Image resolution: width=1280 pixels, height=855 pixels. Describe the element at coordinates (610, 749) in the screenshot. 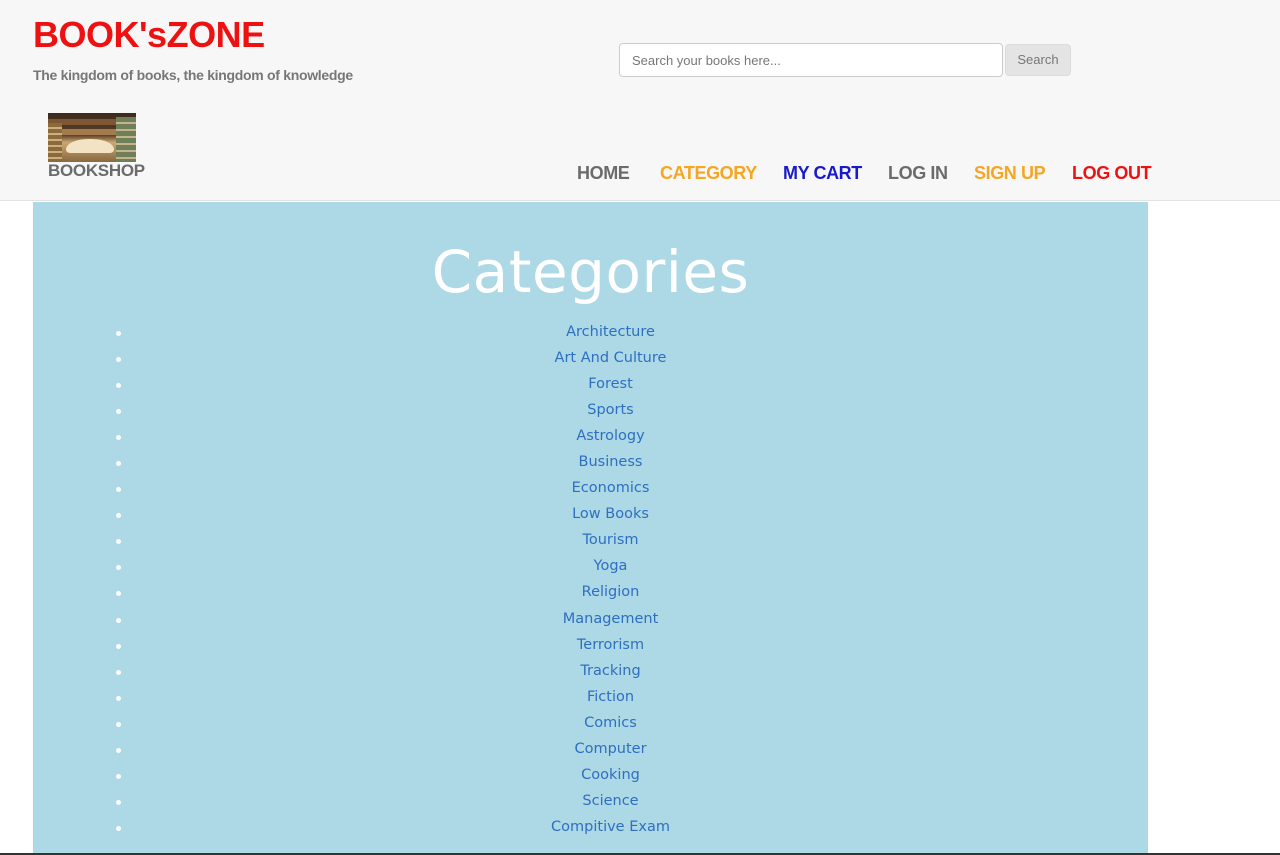

I see `category-link: Computer` at that location.